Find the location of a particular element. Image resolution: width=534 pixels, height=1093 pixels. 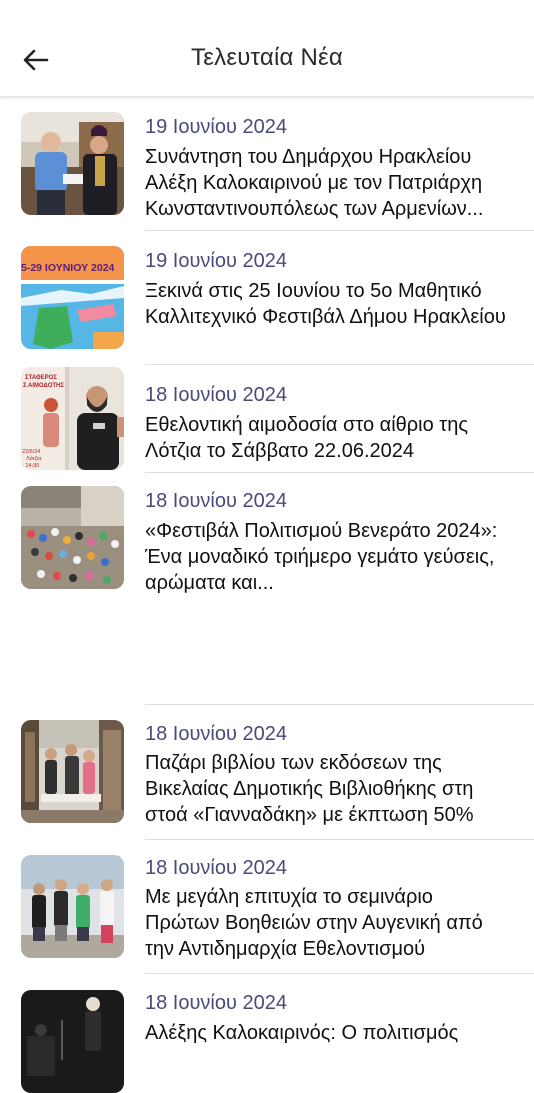

app-header: Τελευταία Νέα is located at coordinates (267, 48).